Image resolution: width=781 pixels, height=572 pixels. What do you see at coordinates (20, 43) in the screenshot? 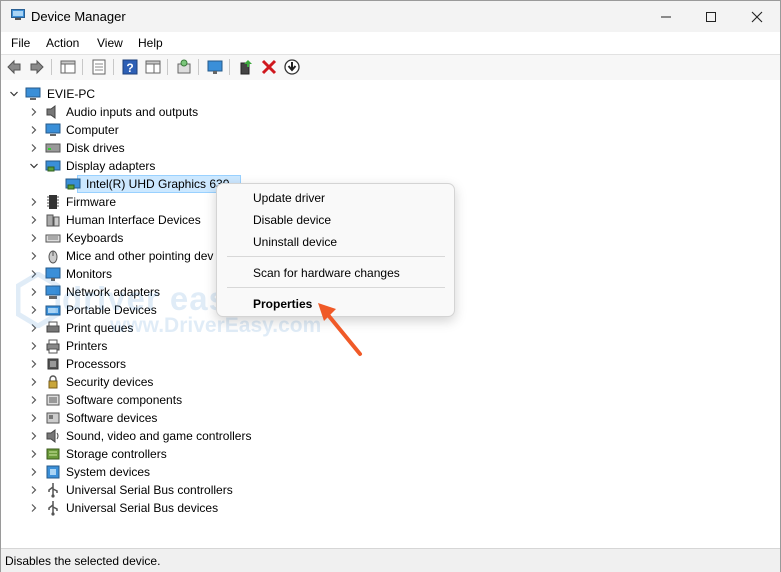
I see `menu-file: File` at bounding box center [20, 43].